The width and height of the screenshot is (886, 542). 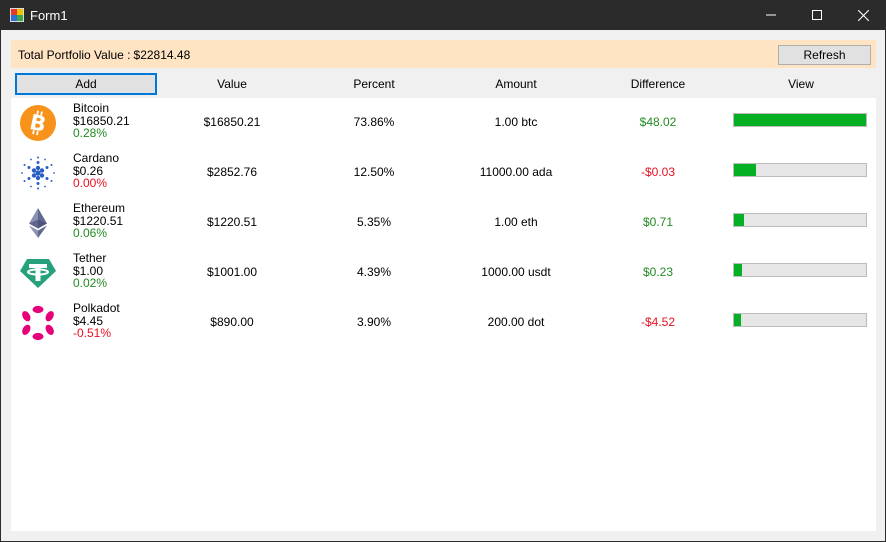 I want to click on minimize-button, so click(x=771, y=15).